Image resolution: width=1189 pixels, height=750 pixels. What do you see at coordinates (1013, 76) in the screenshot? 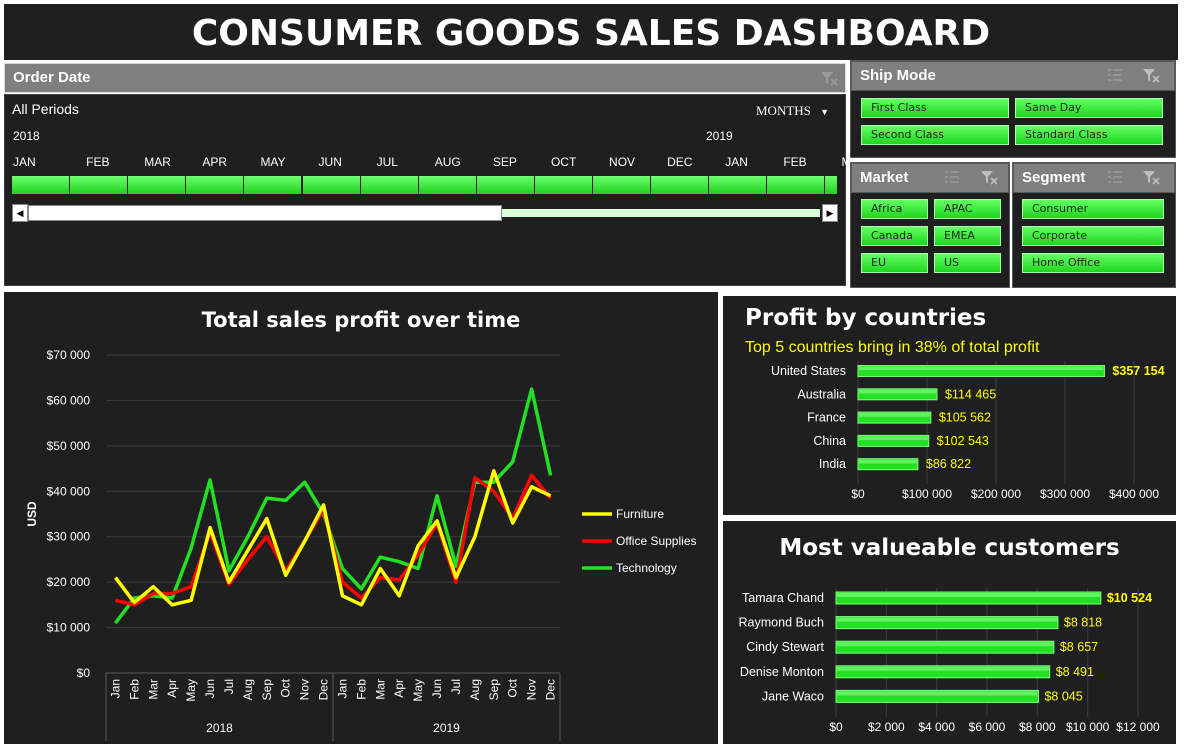
I see `ship-mode-header: Ship Mode` at bounding box center [1013, 76].